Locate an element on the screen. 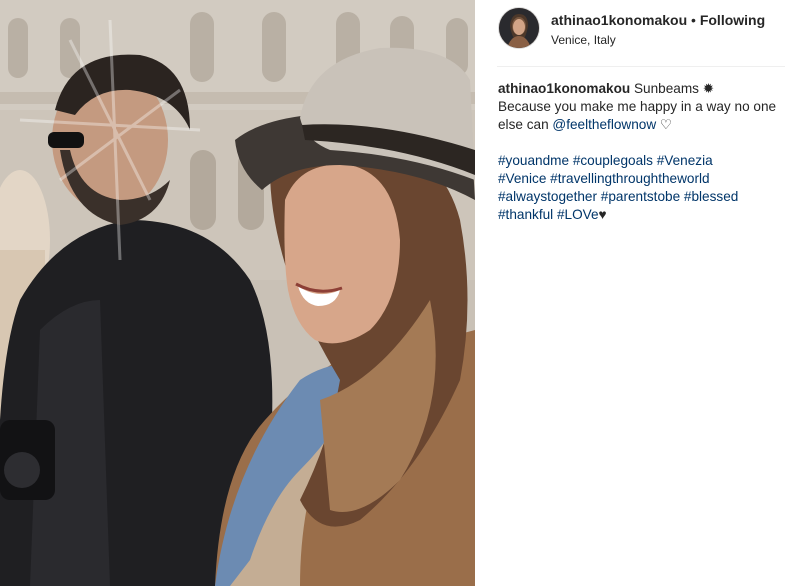 The image size is (793, 586). hashtag-link: #youandme is located at coordinates (533, 160).